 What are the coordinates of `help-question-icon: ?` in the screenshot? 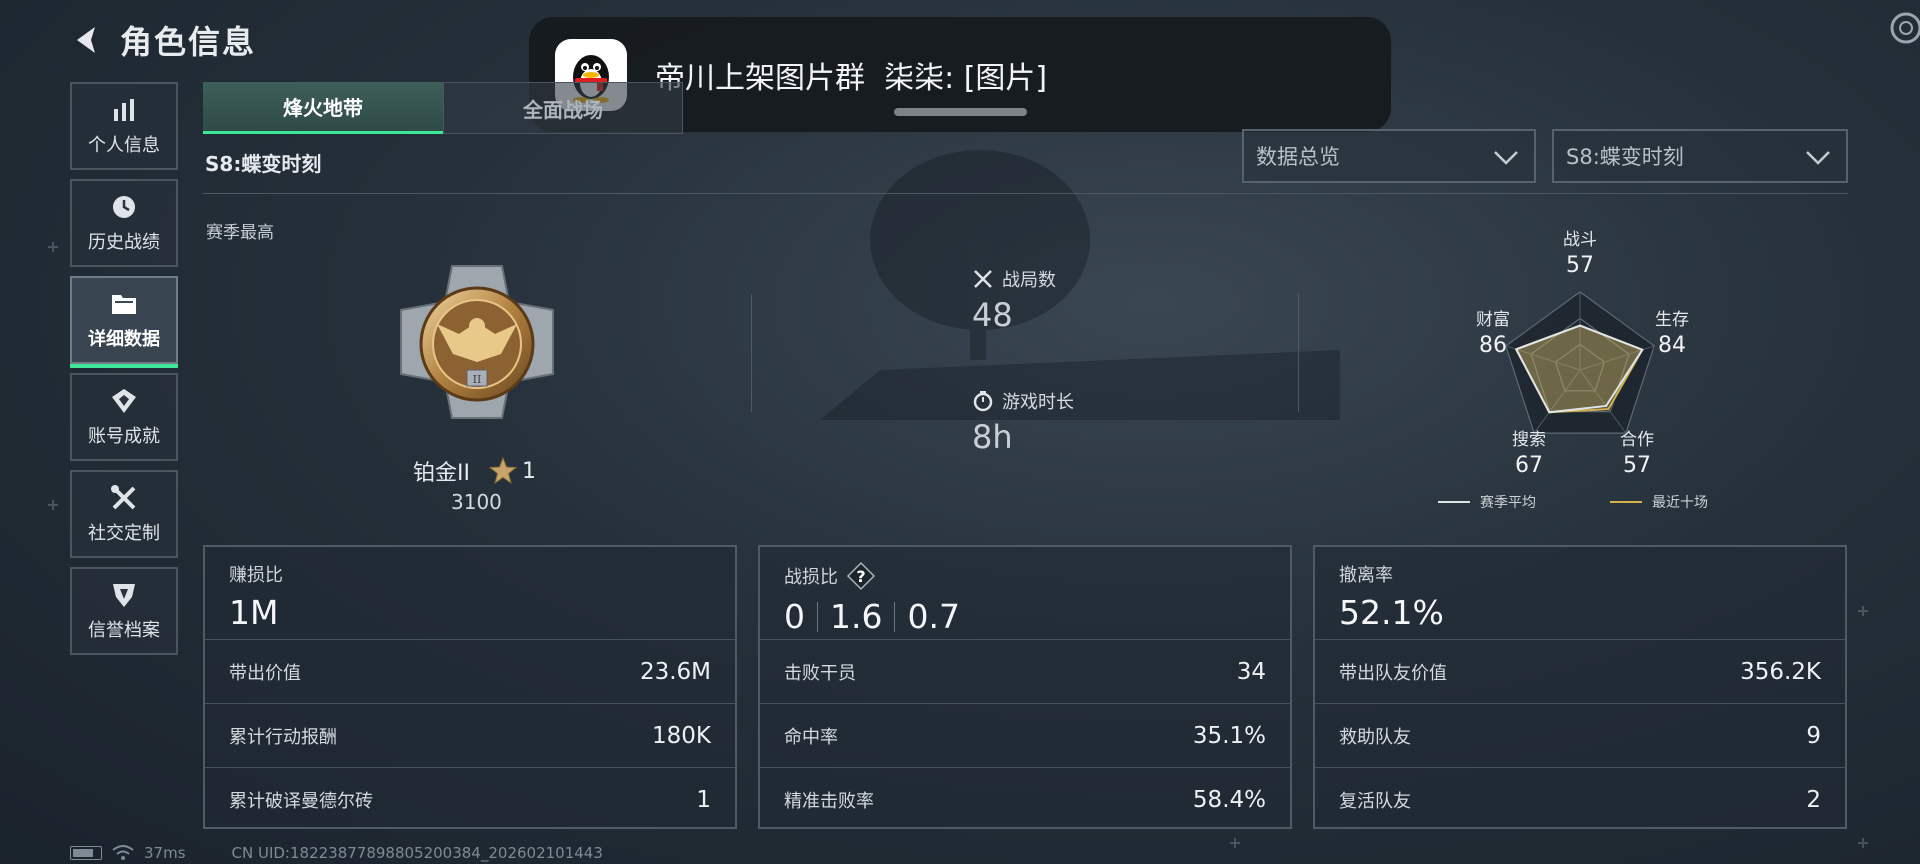 It's located at (861, 576).